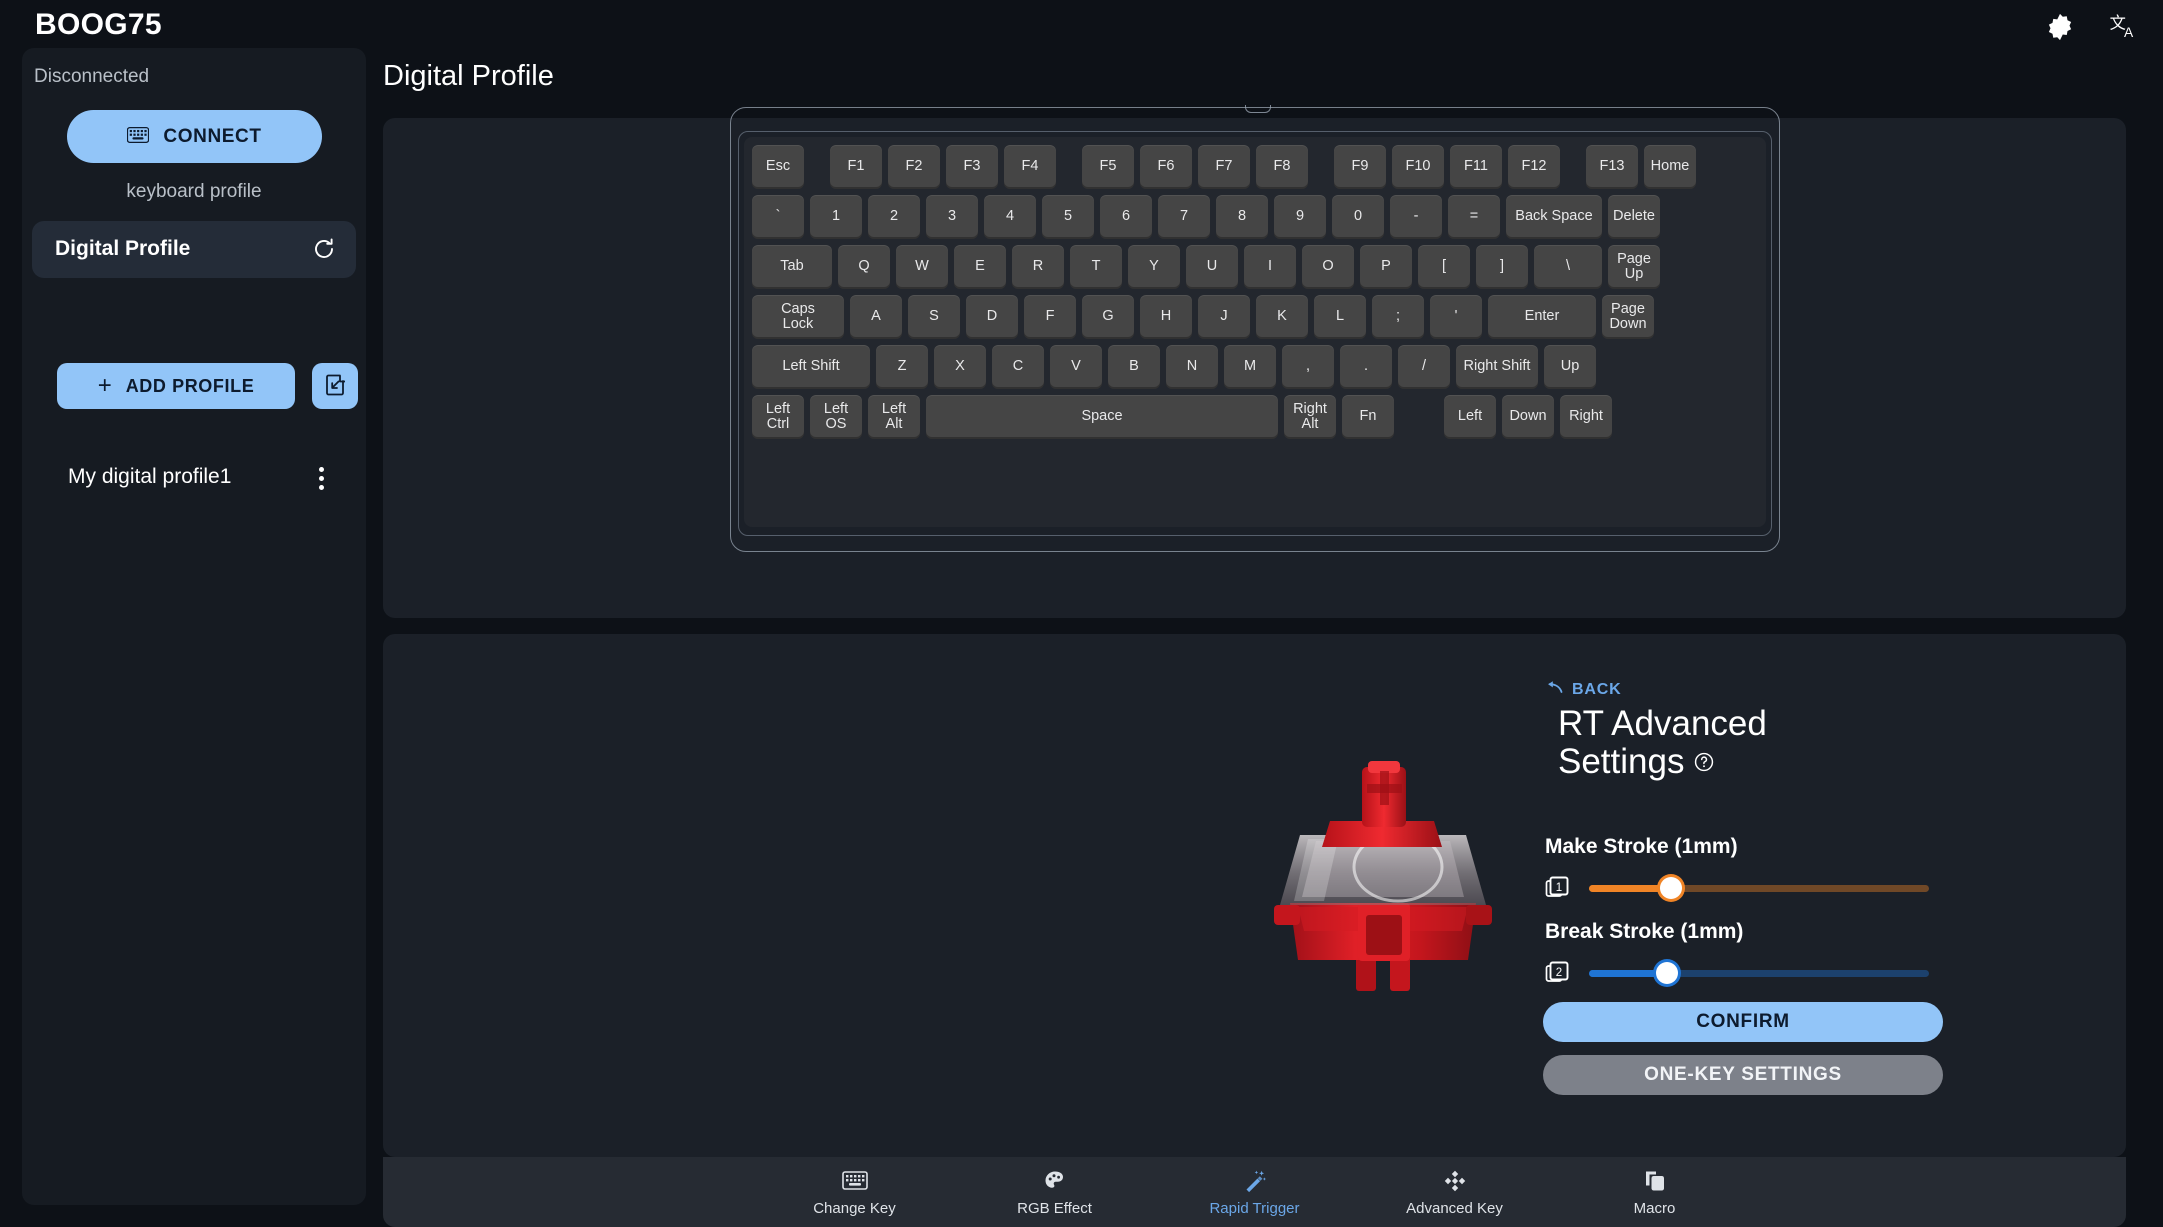  Describe the element at coordinates (1386, 267) in the screenshot. I see `key-p: P` at that location.